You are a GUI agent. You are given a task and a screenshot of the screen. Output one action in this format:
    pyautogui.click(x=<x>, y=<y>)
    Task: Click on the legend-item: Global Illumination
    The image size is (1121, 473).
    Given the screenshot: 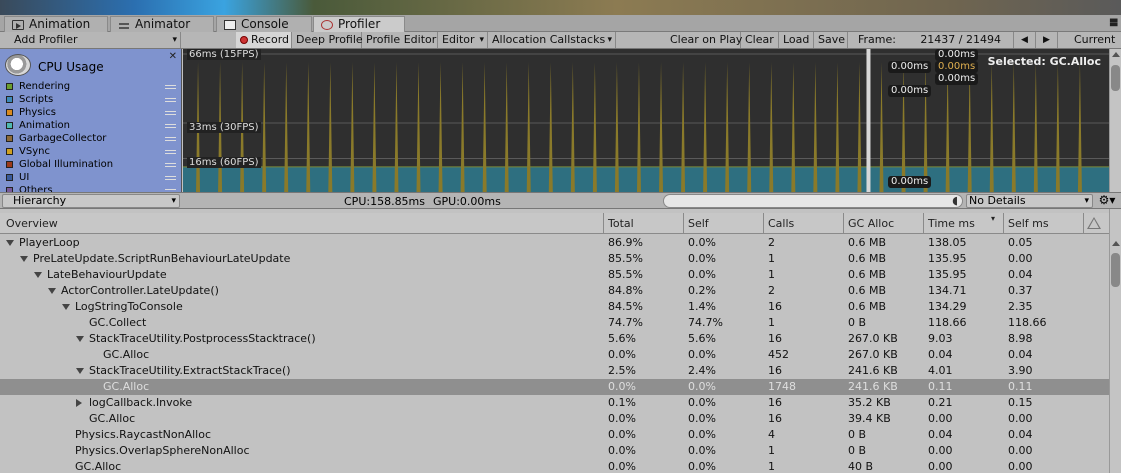 What is the action you would take?
    pyautogui.click(x=92, y=165)
    